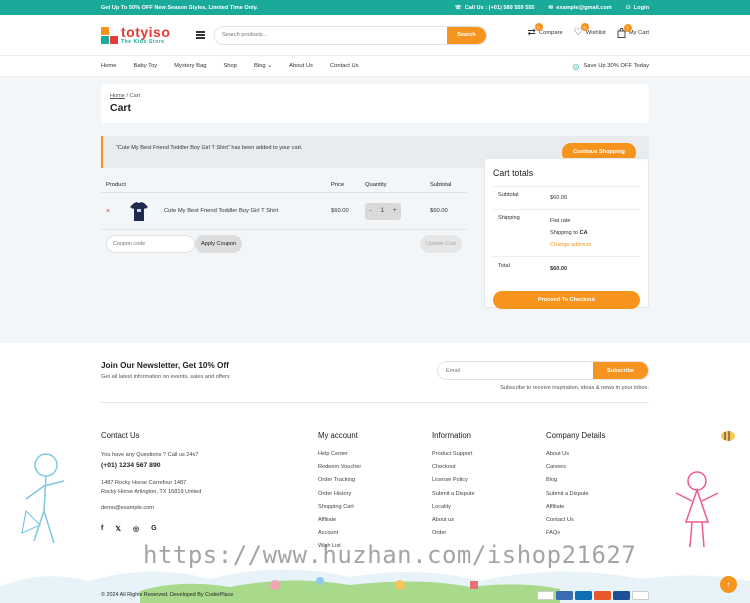  I want to click on nav-item-mystery-bag: Mystery Bag, so click(190, 66).